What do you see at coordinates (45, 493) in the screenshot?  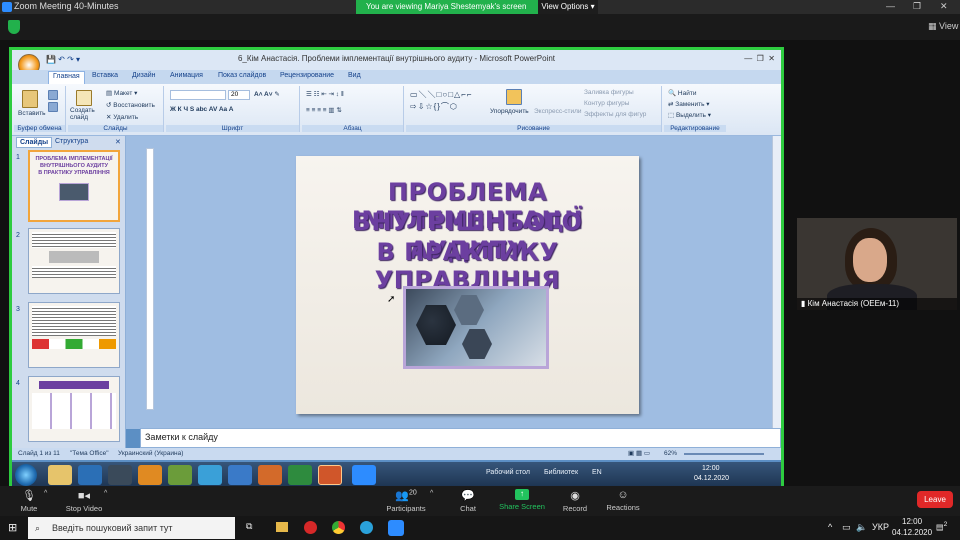 I see `audio-options-icon: ^` at bounding box center [45, 493].